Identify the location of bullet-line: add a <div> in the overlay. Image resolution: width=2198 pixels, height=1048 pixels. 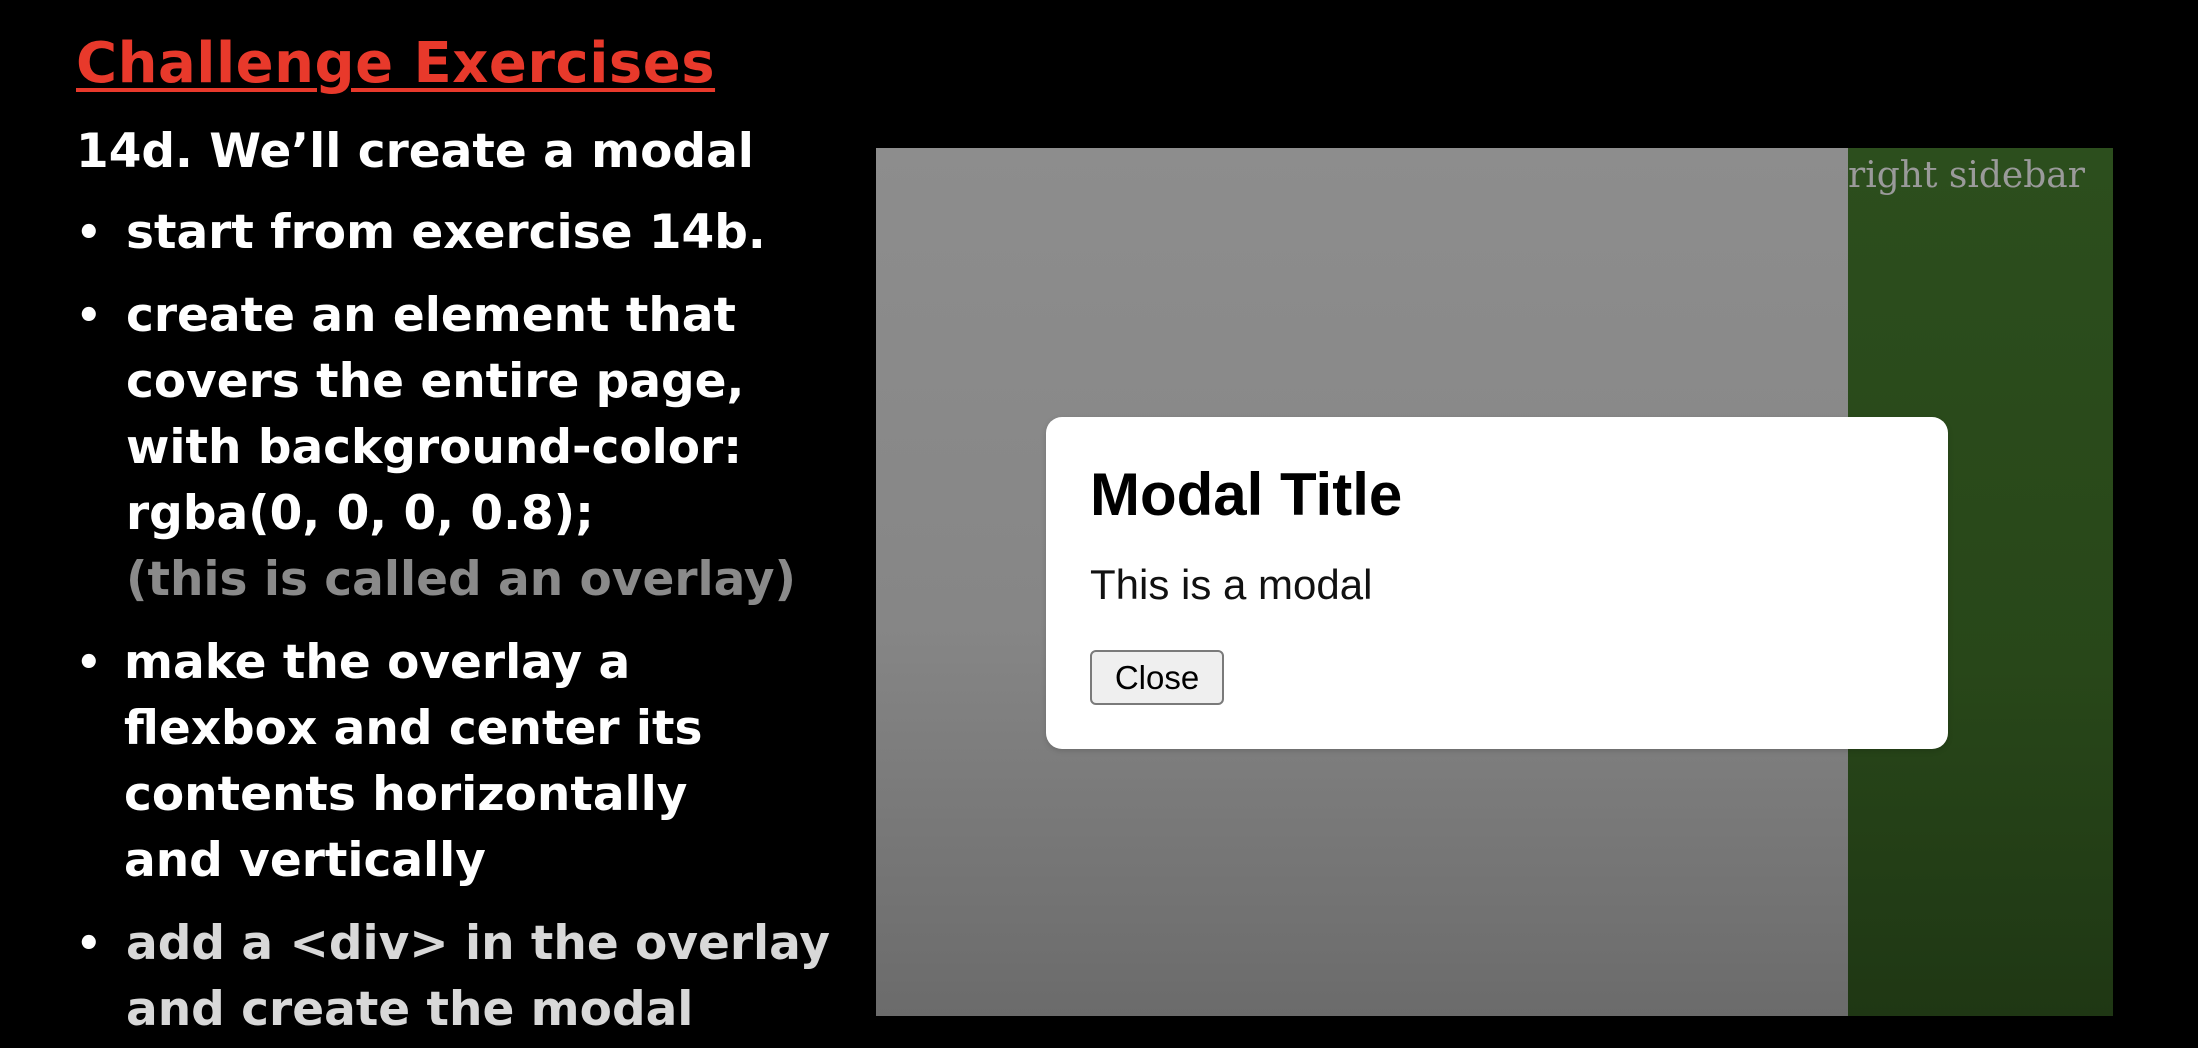
(478, 943).